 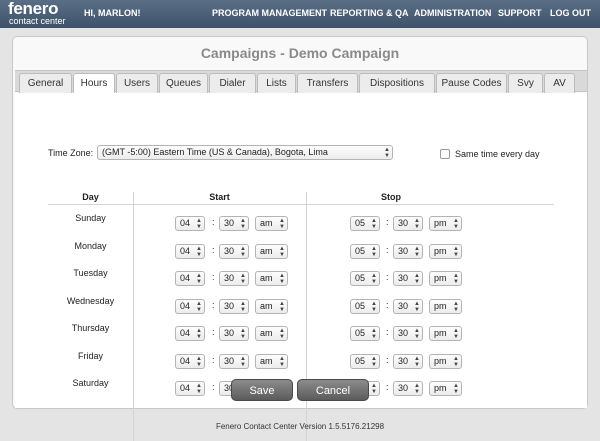 What do you see at coordinates (452, 13) in the screenshot?
I see `nav-administration: ADMINISTRATION` at bounding box center [452, 13].